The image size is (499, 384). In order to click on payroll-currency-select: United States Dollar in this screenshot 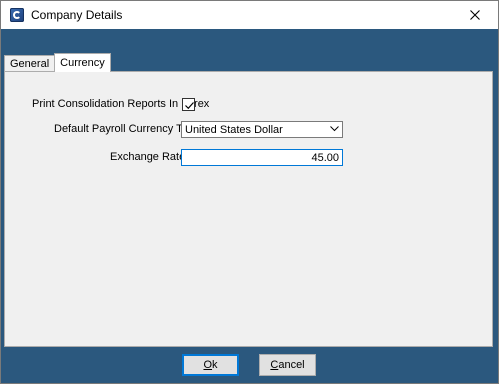, I will do `click(262, 129)`.